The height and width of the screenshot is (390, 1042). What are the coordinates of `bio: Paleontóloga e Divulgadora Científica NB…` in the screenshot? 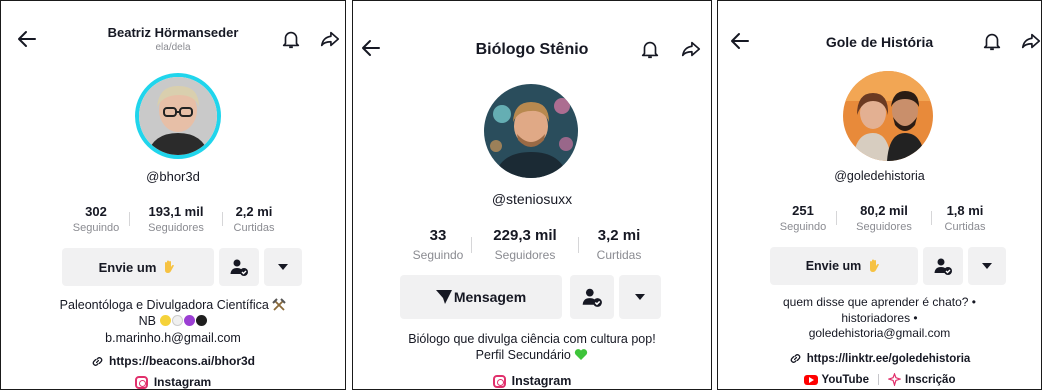 It's located at (173, 321).